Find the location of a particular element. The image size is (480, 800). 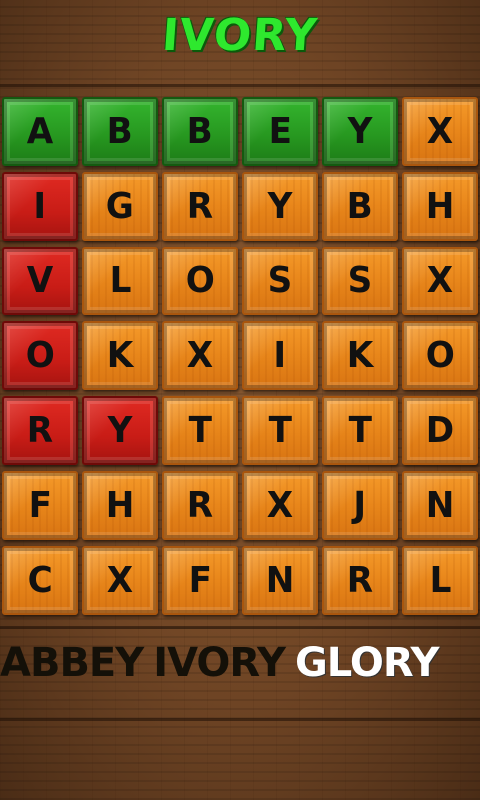

tile-letter: J is located at coordinates (360, 505).